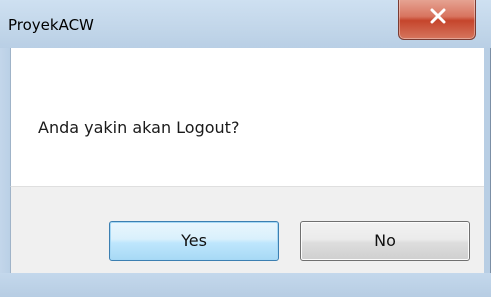  Describe the element at coordinates (486, 160) in the screenshot. I see `window-frame-right` at that location.